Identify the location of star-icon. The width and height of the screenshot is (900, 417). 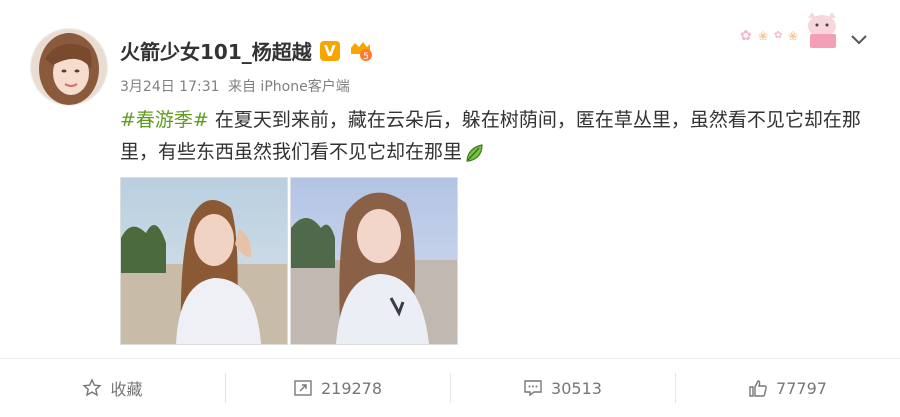
(92, 387).